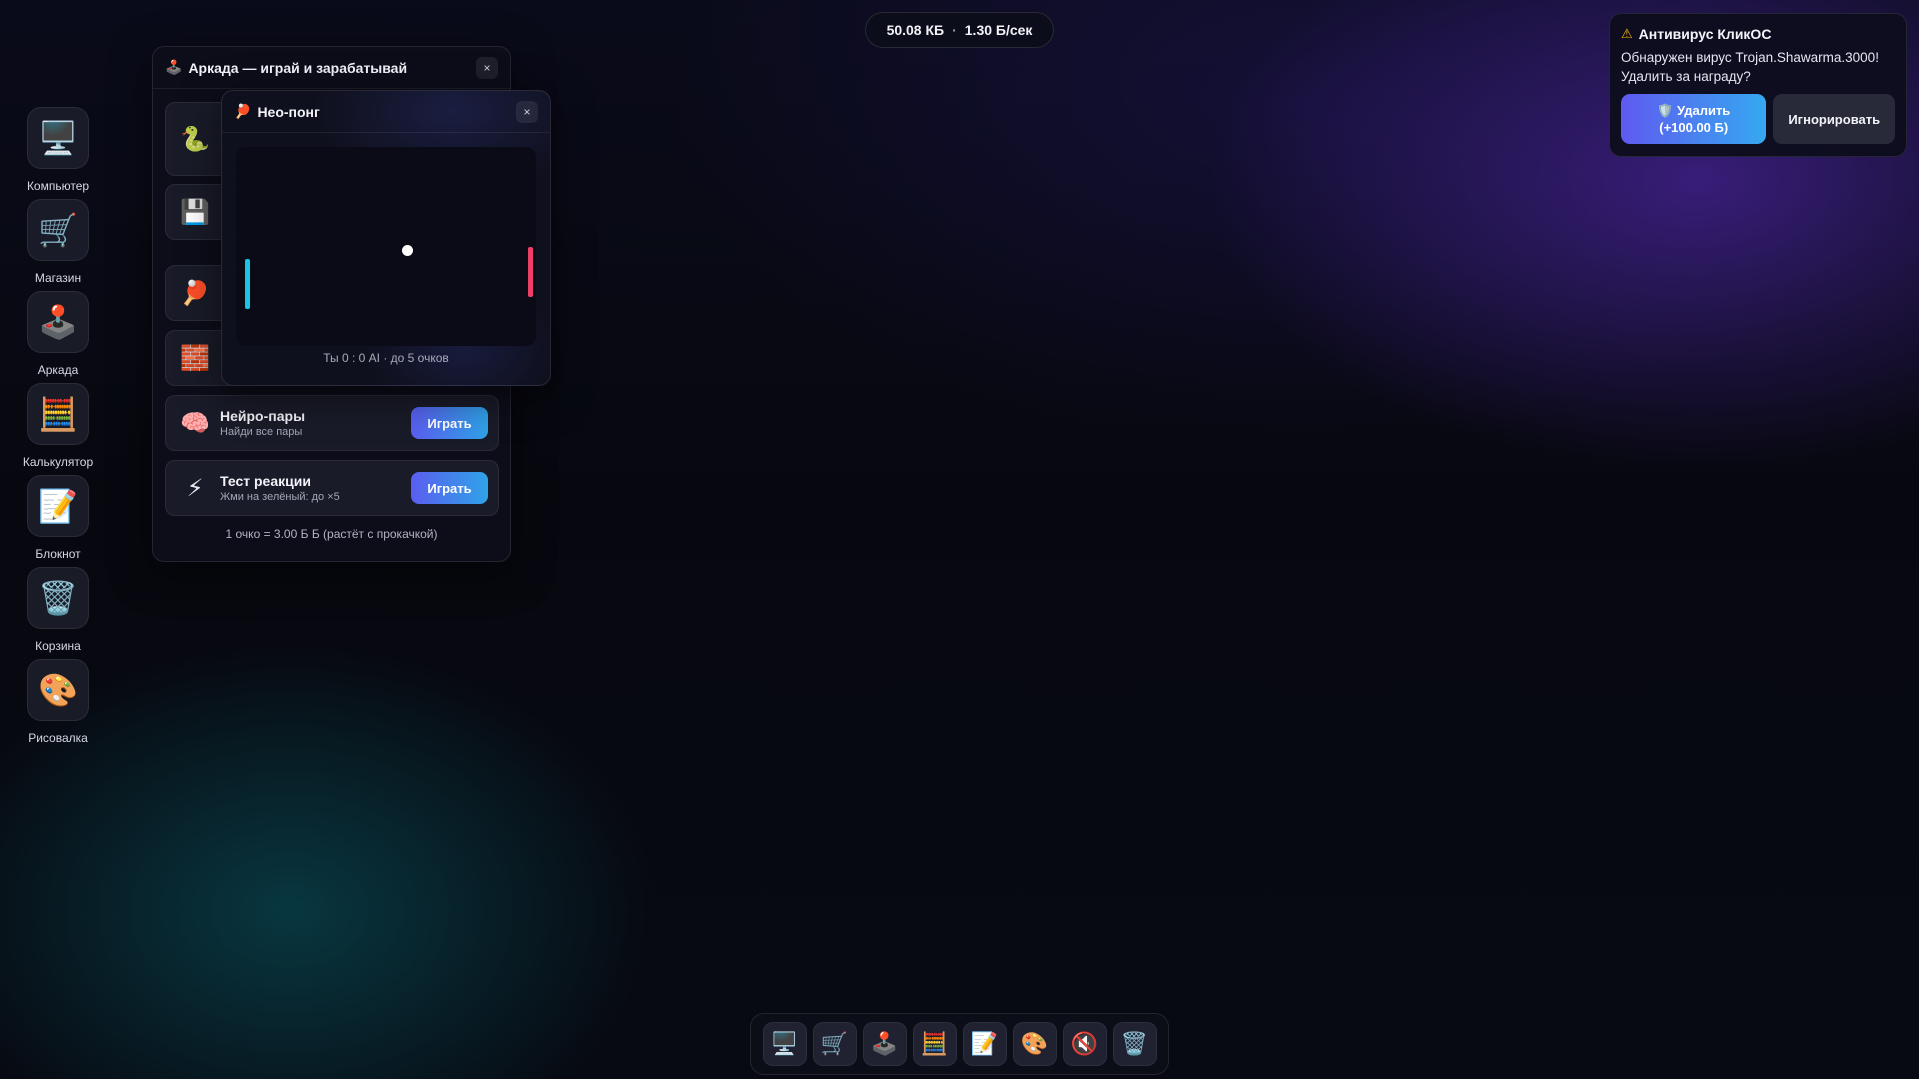  I want to click on desktop-item-calculator: 🧮 Калькулятор, so click(58, 429).